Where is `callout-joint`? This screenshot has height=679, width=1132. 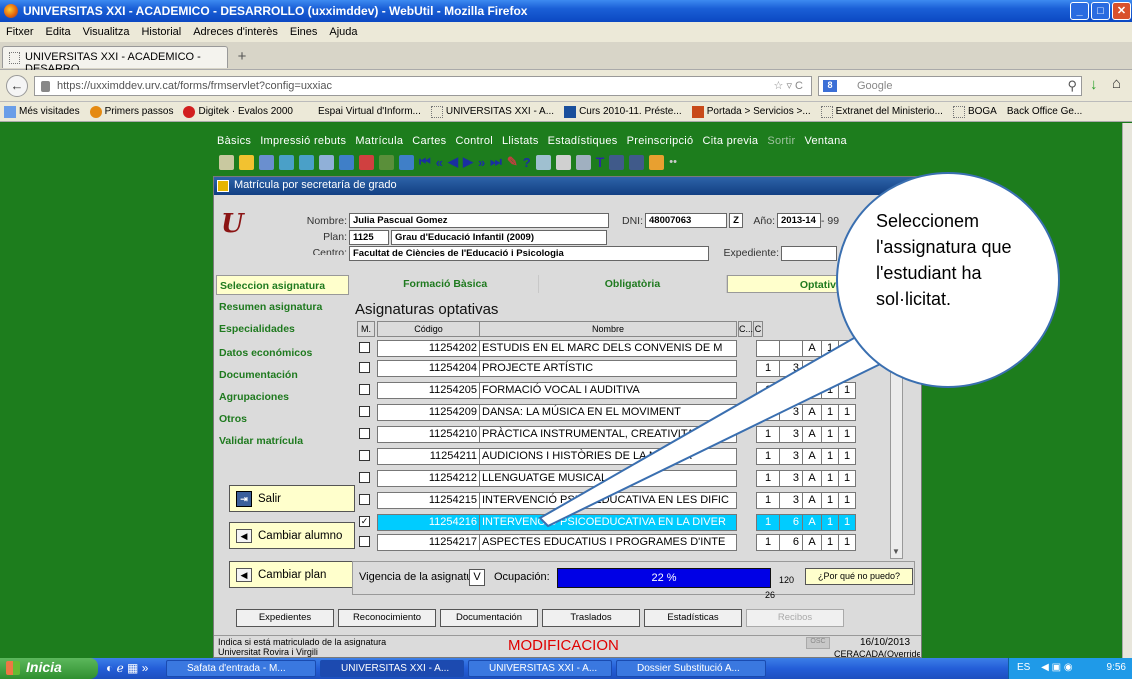
callout-joint is located at coordinates (887, 344).